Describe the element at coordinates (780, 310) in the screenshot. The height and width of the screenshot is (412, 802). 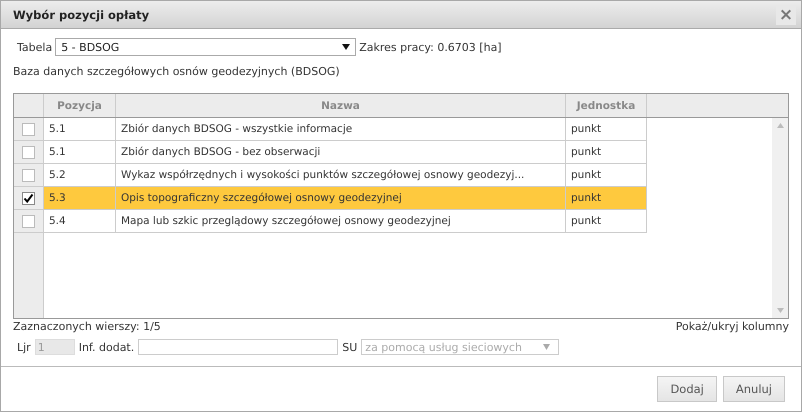
I see `scroll-down-icon` at that location.